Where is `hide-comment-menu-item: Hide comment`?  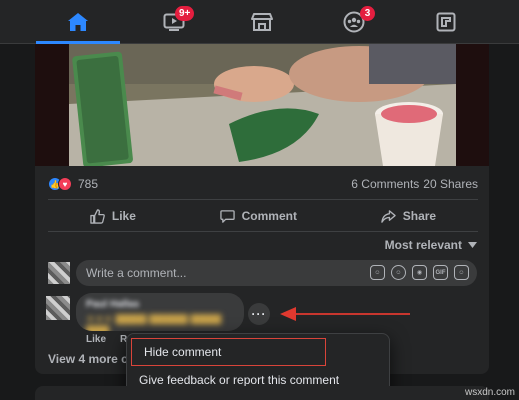 hide-comment-menu-item: Hide comment is located at coordinates (228, 352).